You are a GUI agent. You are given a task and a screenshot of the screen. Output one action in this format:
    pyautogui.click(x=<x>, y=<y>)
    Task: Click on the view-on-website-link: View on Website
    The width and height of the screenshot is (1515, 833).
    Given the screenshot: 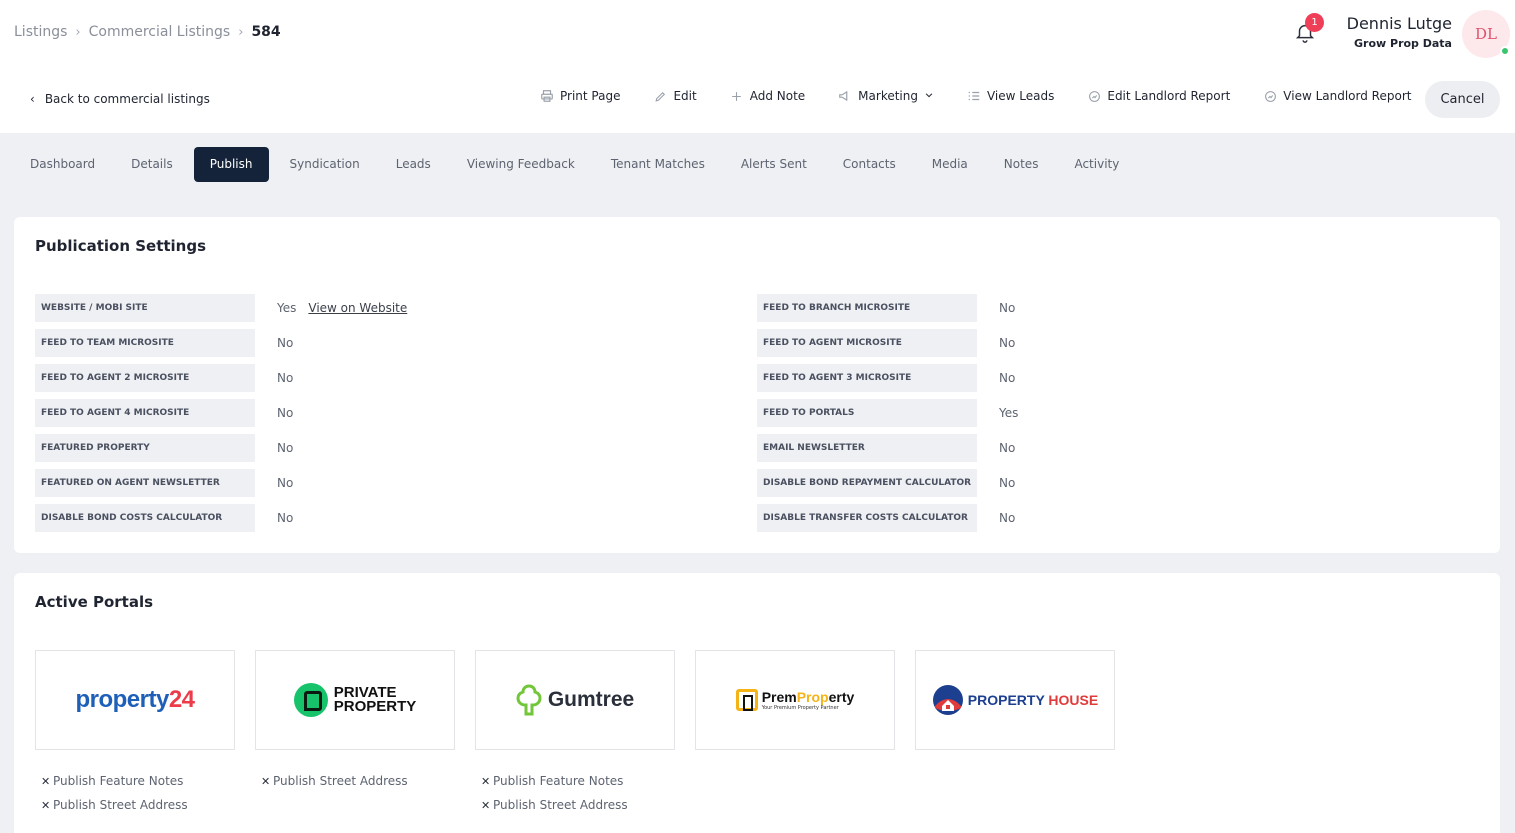 What is the action you would take?
    pyautogui.click(x=357, y=308)
    